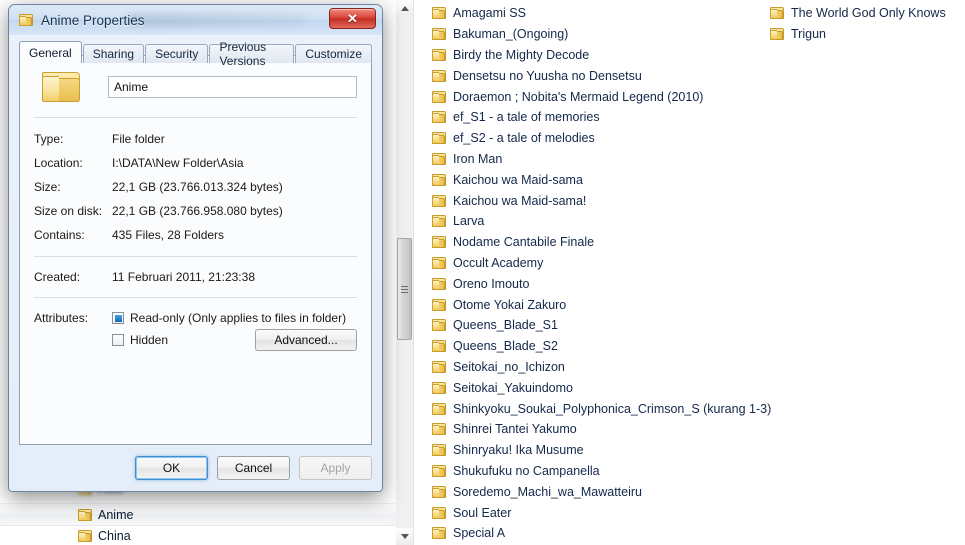 The image size is (965, 545). Describe the element at coordinates (469, 221) in the screenshot. I see `list-item-label: Larva` at that location.